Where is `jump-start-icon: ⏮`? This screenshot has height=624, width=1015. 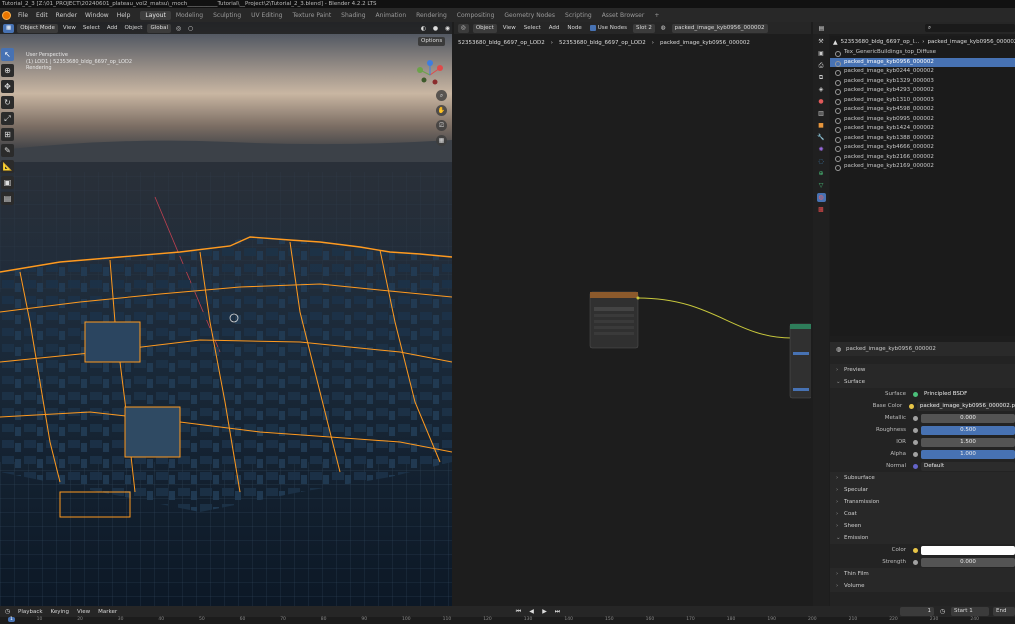 jump-start-icon: ⏮ is located at coordinates (518, 611).